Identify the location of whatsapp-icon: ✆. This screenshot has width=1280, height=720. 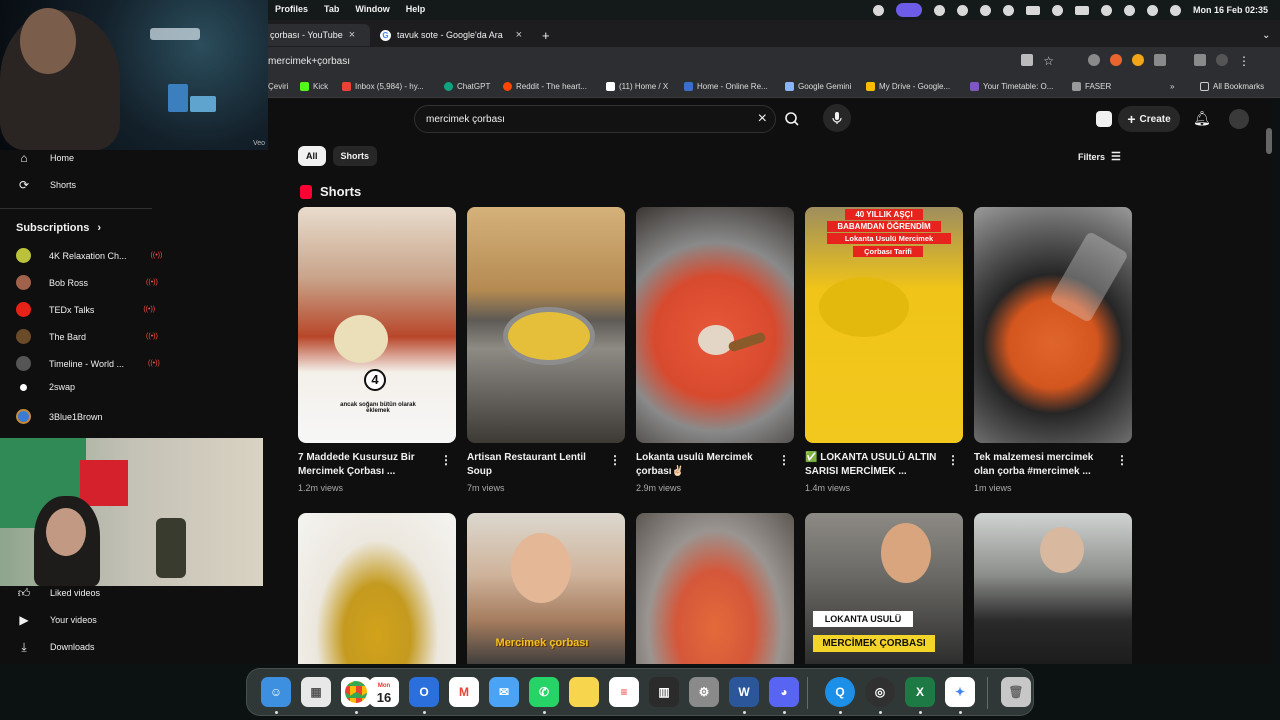
(544, 692).